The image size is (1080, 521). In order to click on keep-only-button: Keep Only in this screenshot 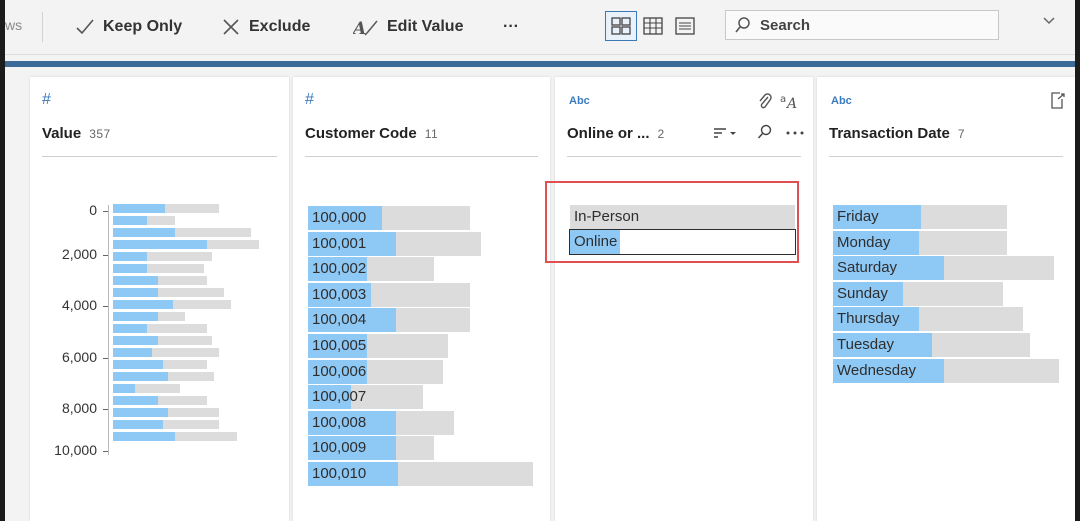, I will do `click(128, 27)`.